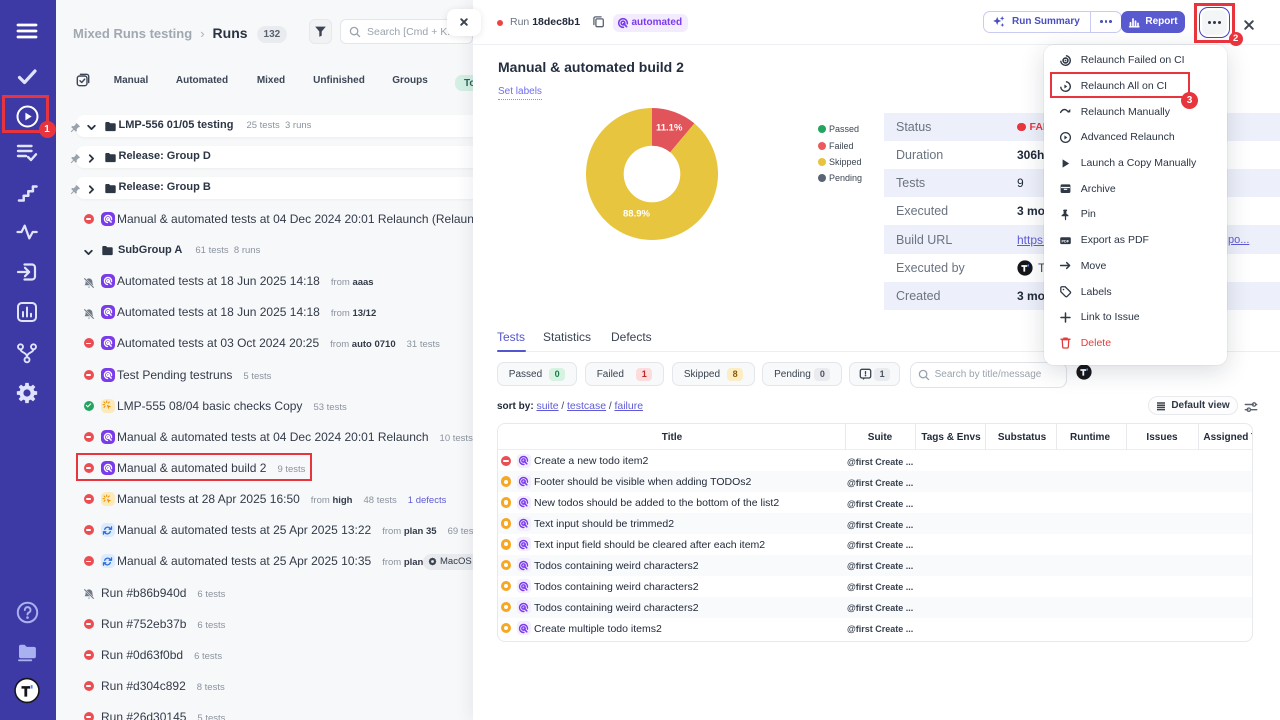  Describe the element at coordinates (1065, 241) in the screenshot. I see `svg-text: PDF` at that location.